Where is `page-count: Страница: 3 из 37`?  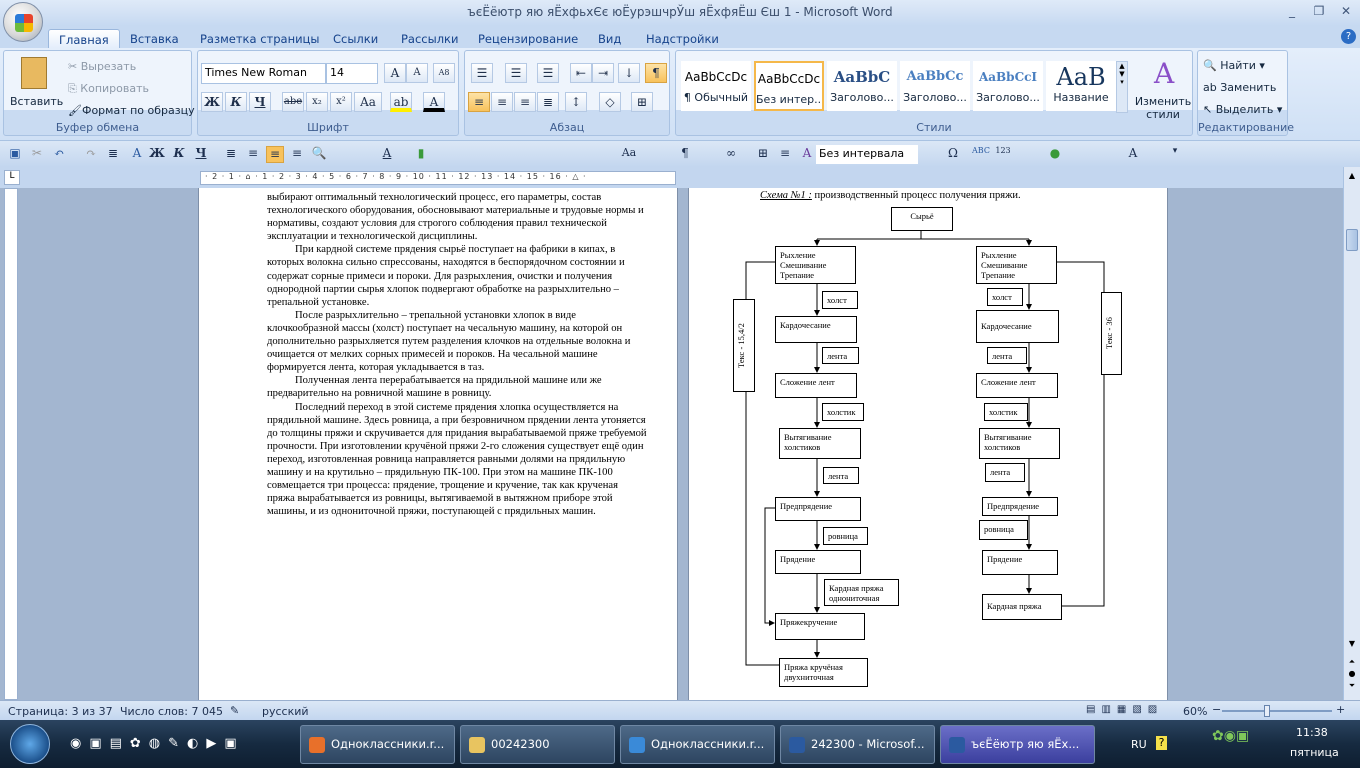 page-count: Страница: 3 из 37 is located at coordinates (60, 711).